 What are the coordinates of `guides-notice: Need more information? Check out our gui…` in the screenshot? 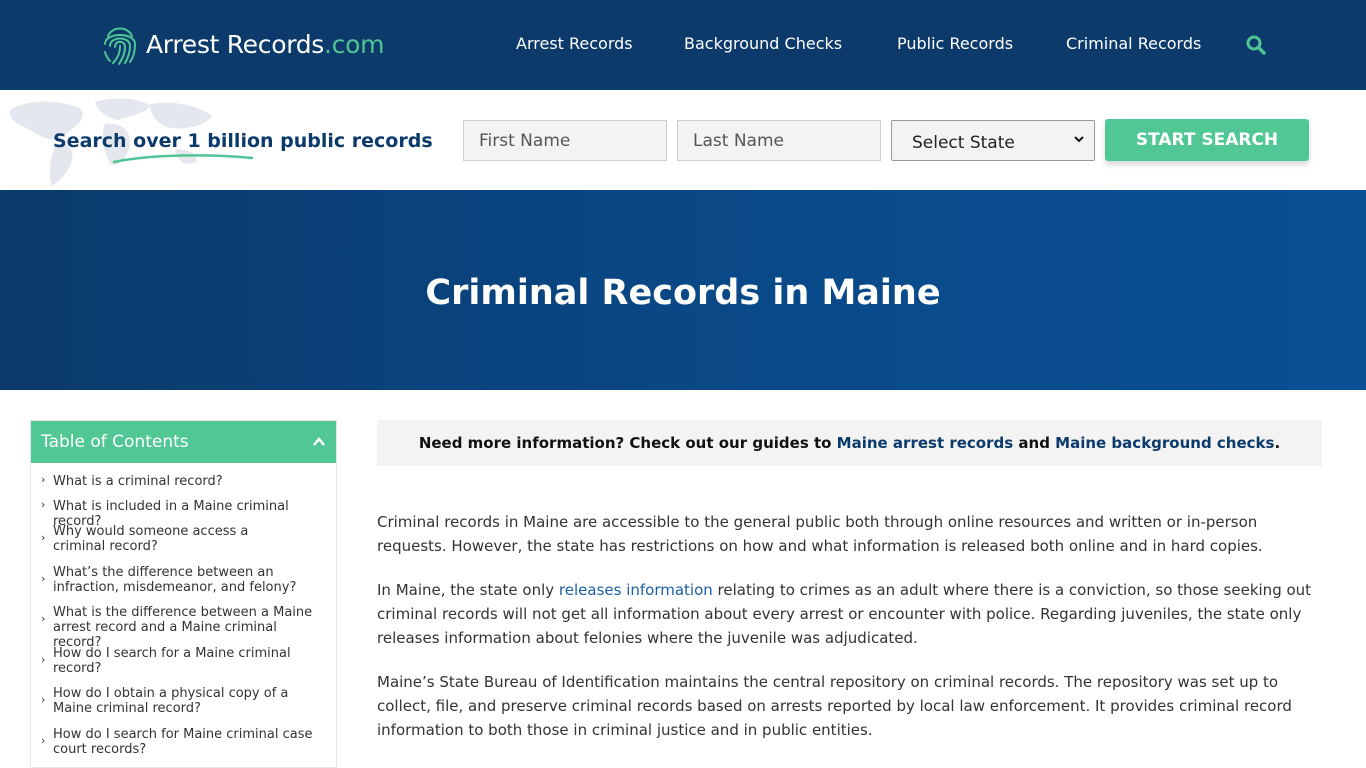 It's located at (849, 443).